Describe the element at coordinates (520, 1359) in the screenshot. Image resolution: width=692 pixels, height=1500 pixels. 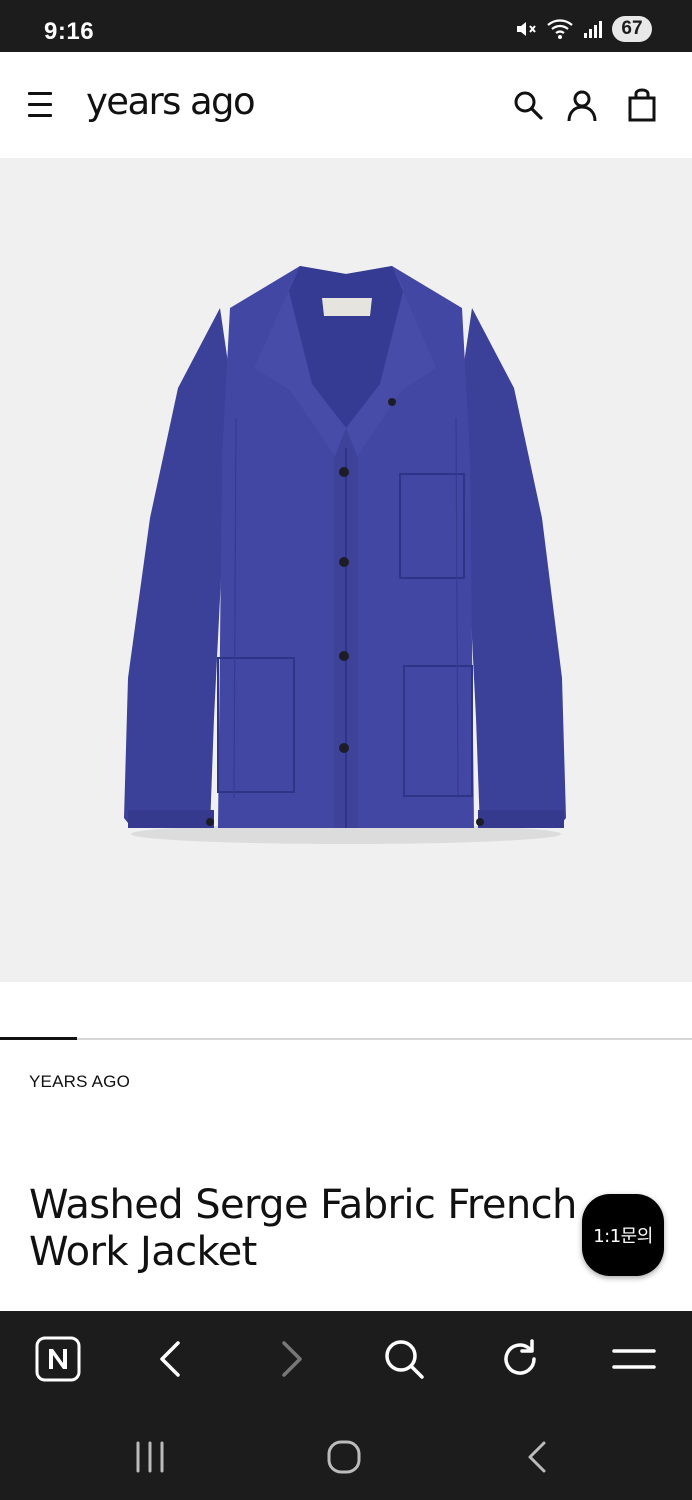
I see `refresh-icon` at that location.